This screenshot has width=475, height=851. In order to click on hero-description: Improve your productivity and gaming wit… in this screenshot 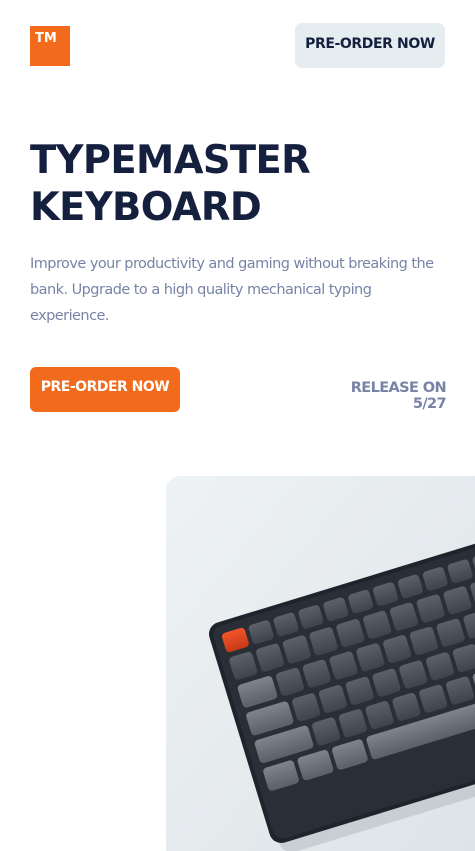, I will do `click(232, 290)`.